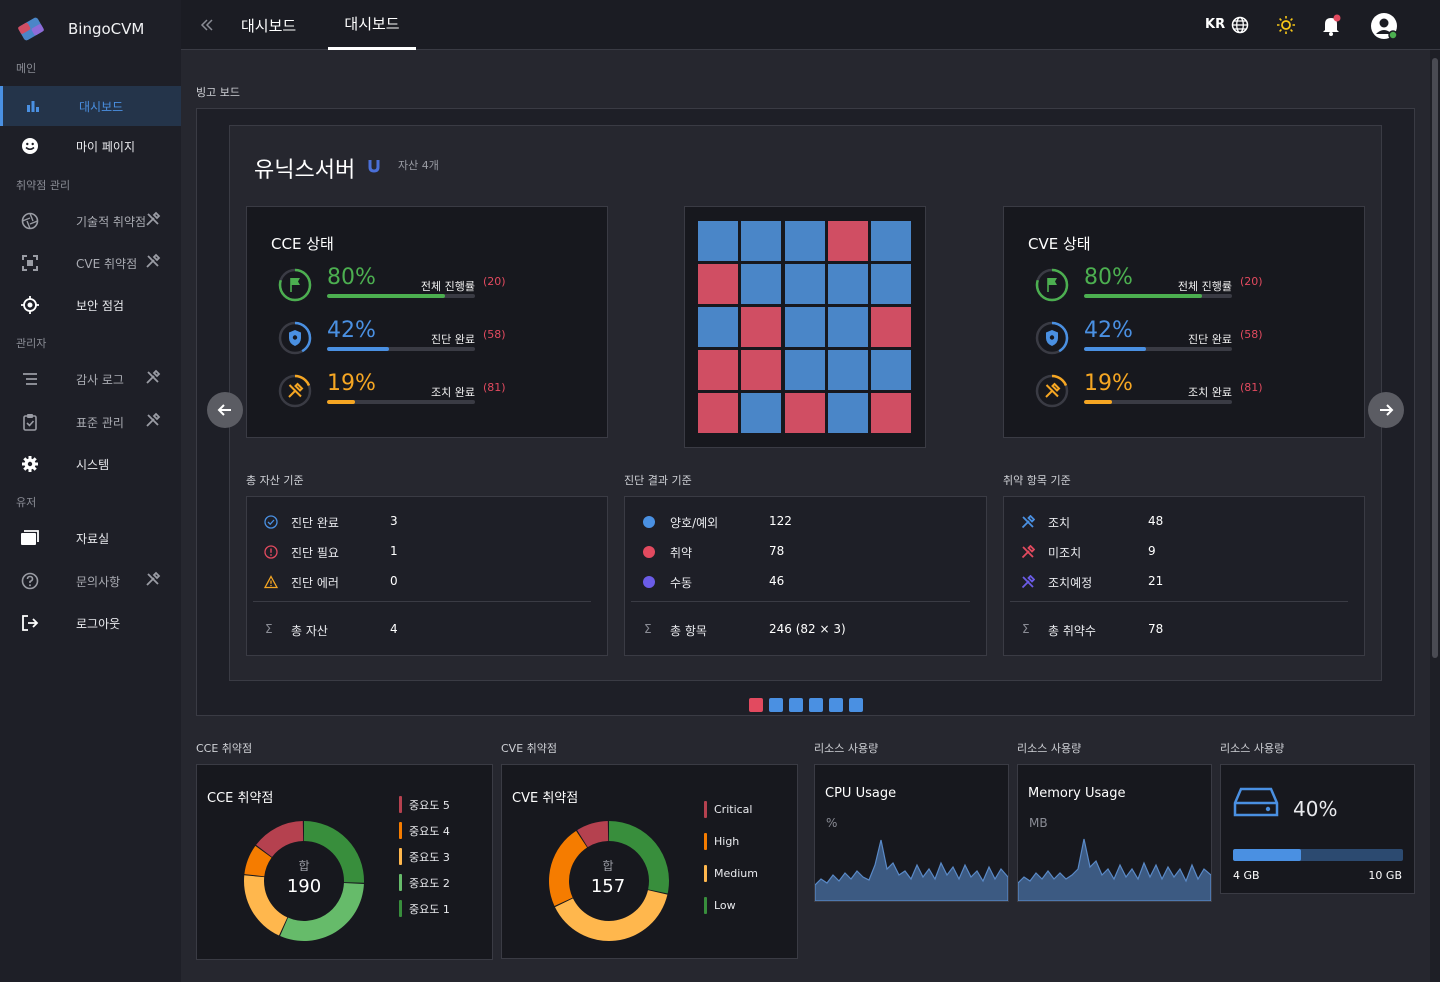 The height and width of the screenshot is (982, 1440). What do you see at coordinates (271, 552) in the screenshot?
I see `alert-circle-icon` at bounding box center [271, 552].